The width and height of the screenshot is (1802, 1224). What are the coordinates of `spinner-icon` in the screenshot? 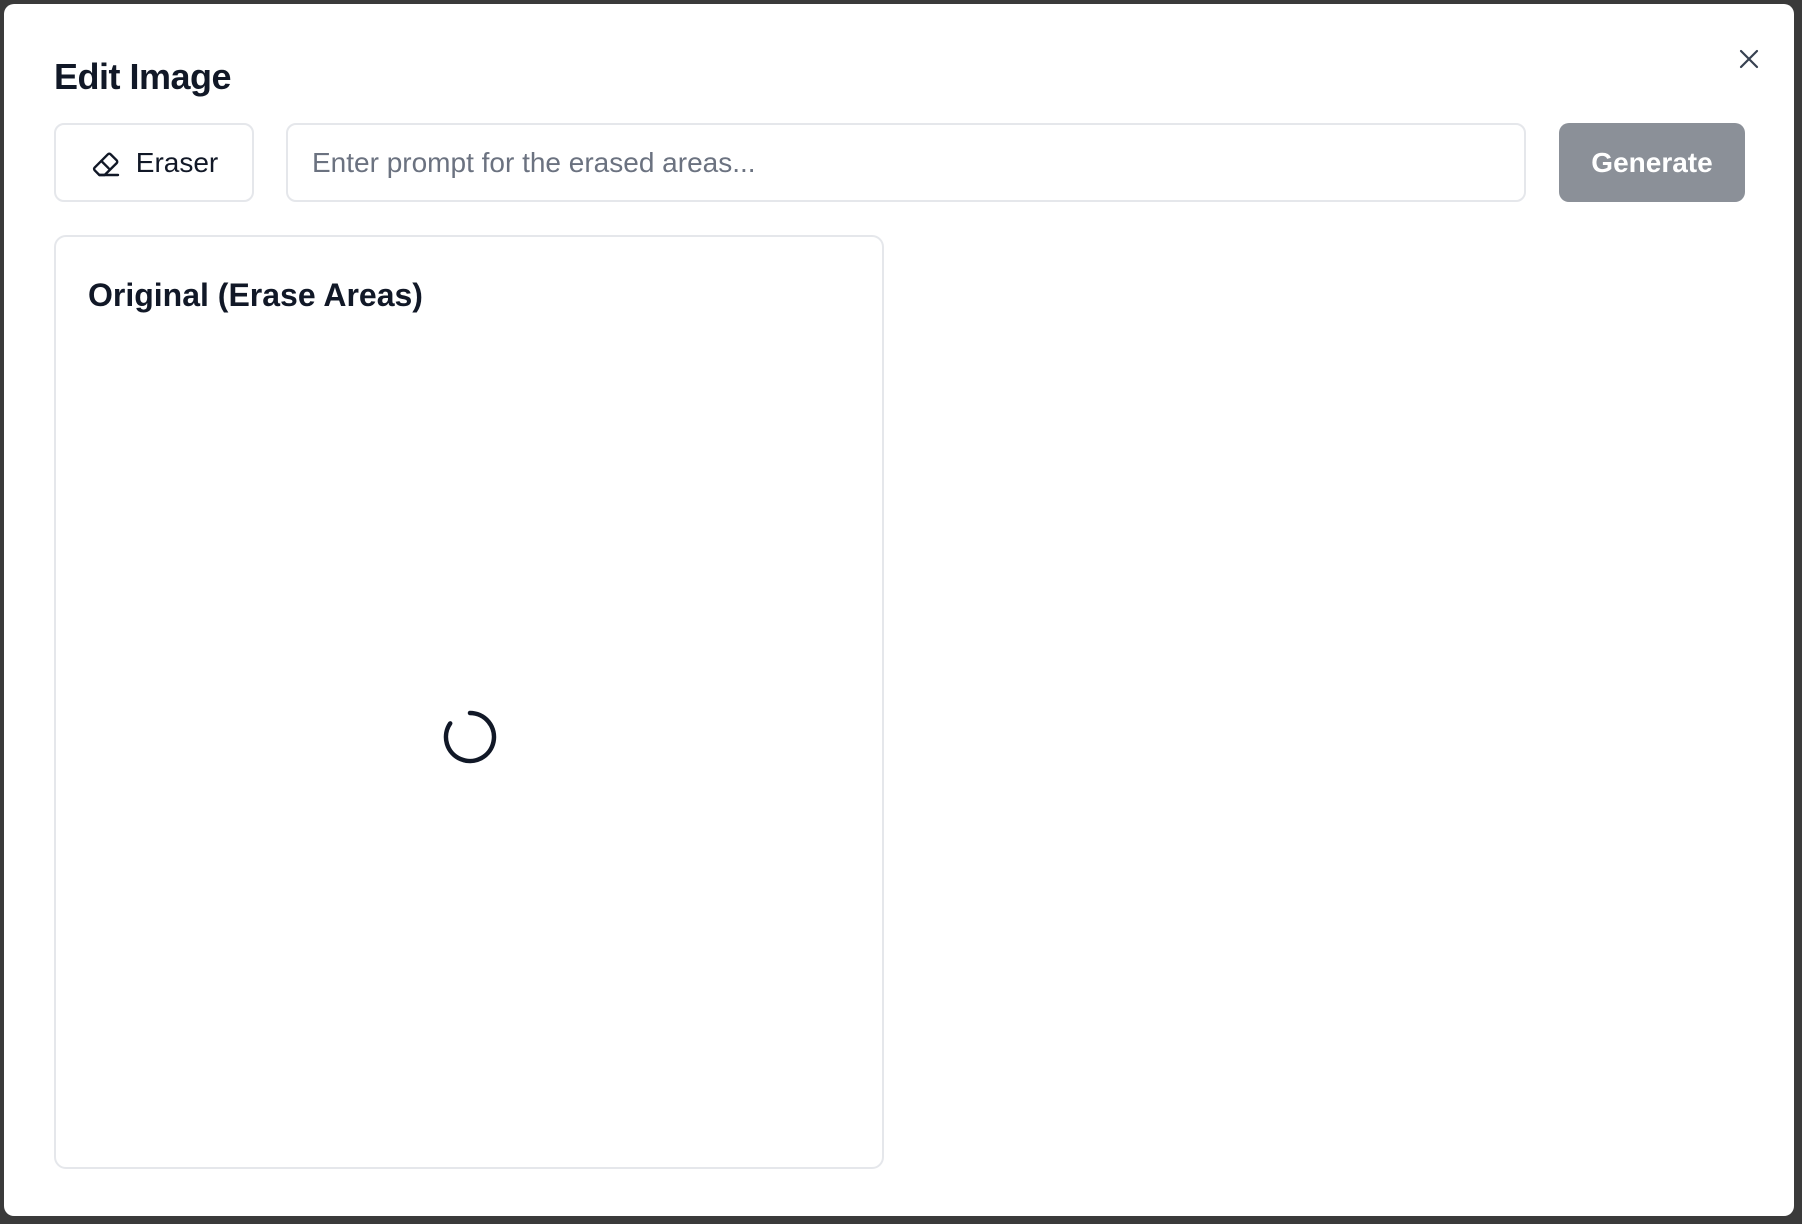 It's located at (470, 737).